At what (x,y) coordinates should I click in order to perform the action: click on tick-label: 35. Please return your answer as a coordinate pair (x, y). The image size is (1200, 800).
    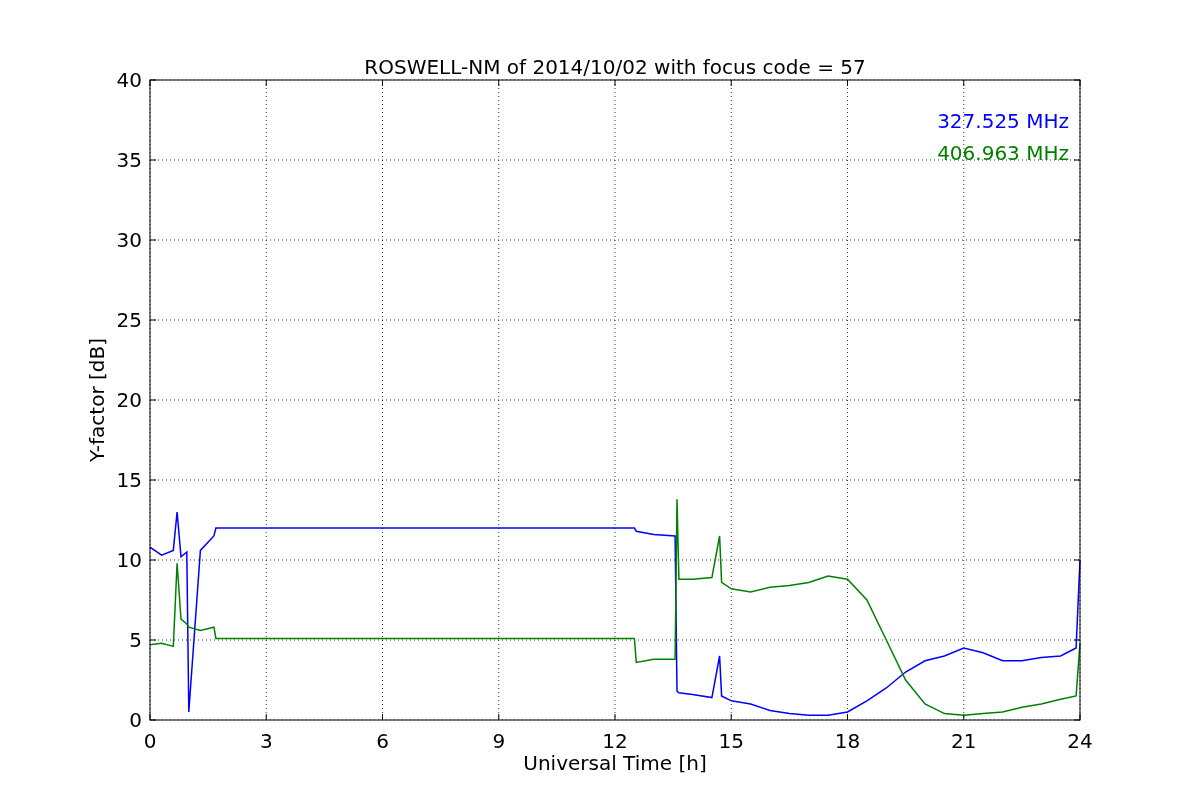
    Looking at the image, I should click on (129, 160).